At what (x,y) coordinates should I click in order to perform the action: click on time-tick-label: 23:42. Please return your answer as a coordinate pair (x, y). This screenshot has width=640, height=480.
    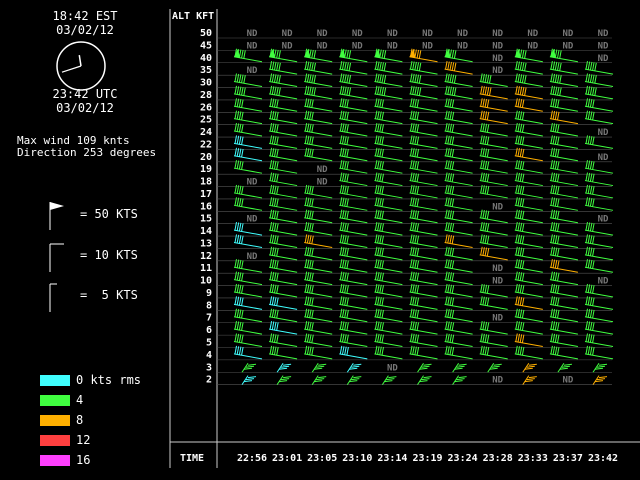
    Looking at the image, I should click on (603, 458).